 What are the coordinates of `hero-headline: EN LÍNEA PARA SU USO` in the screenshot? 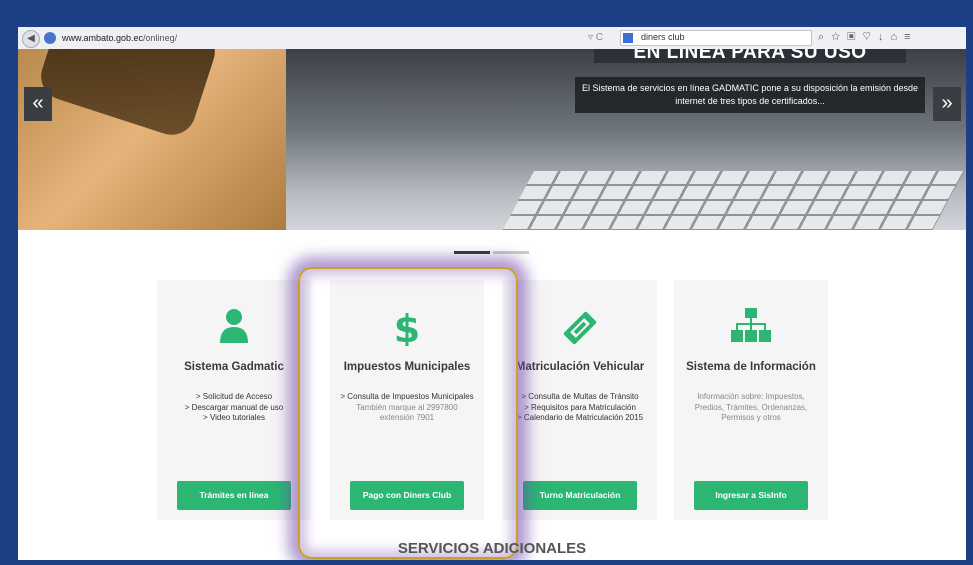 It's located at (750, 56).